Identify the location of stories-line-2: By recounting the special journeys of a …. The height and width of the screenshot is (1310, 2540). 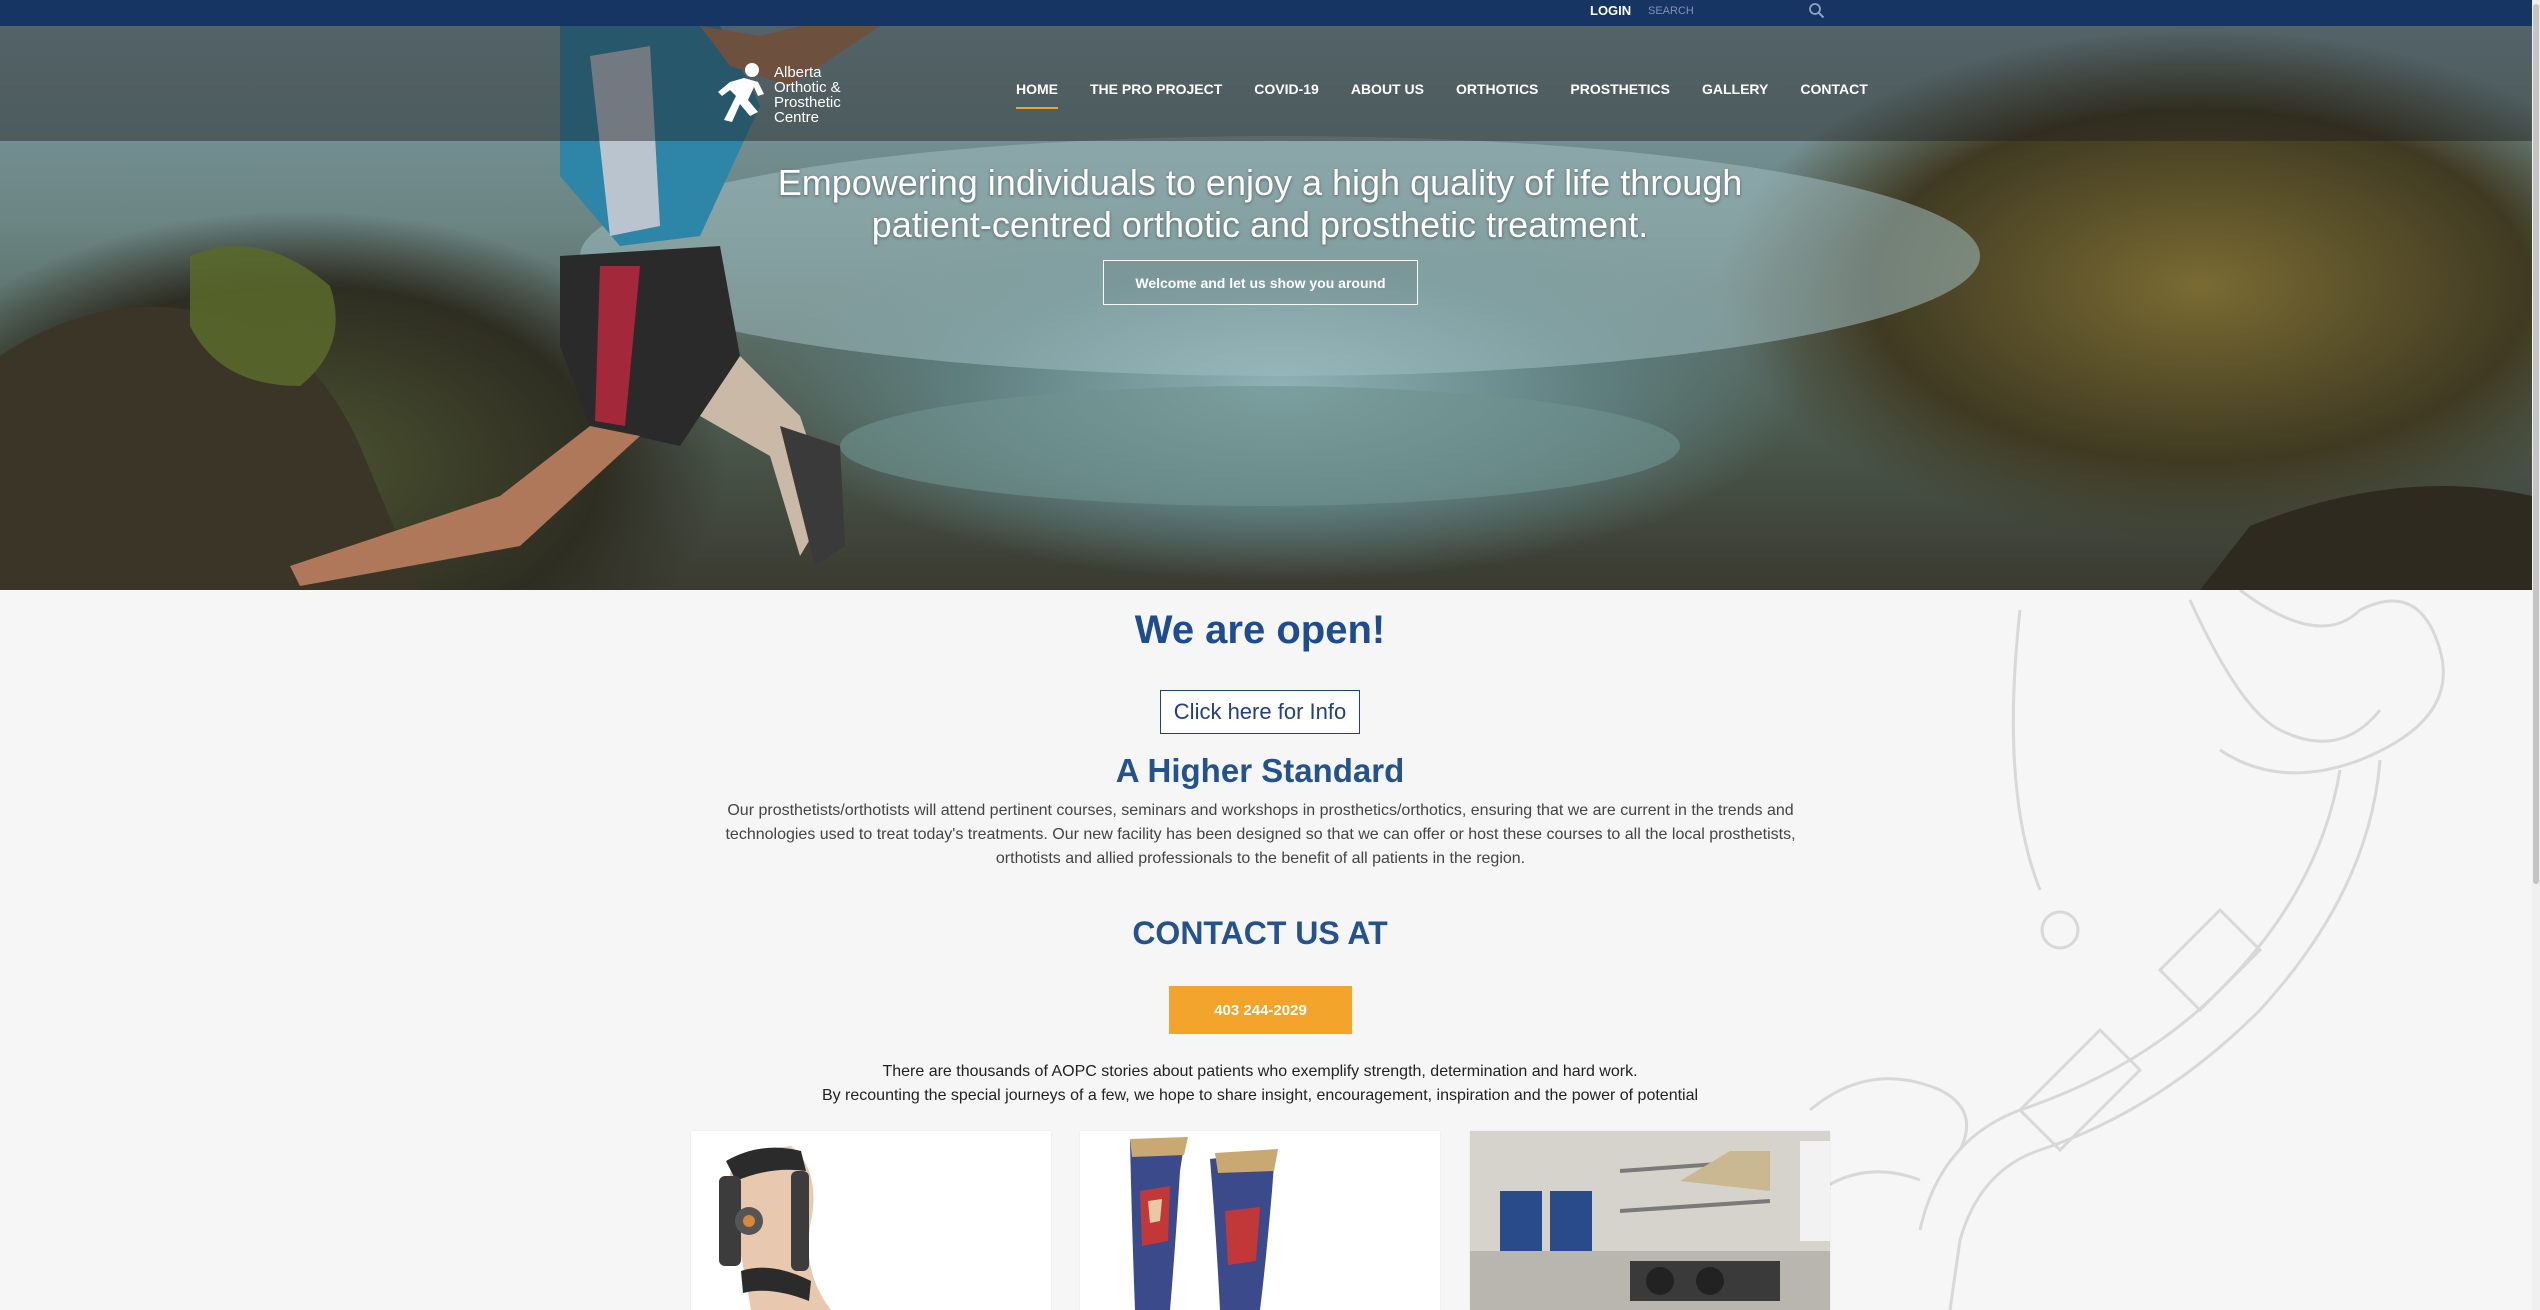
(1260, 1095).